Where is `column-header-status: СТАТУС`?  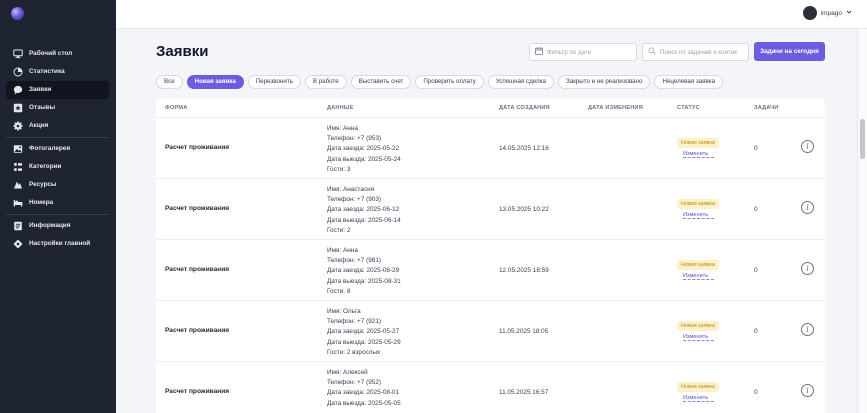
column-header-status: СТАТУС is located at coordinates (688, 108).